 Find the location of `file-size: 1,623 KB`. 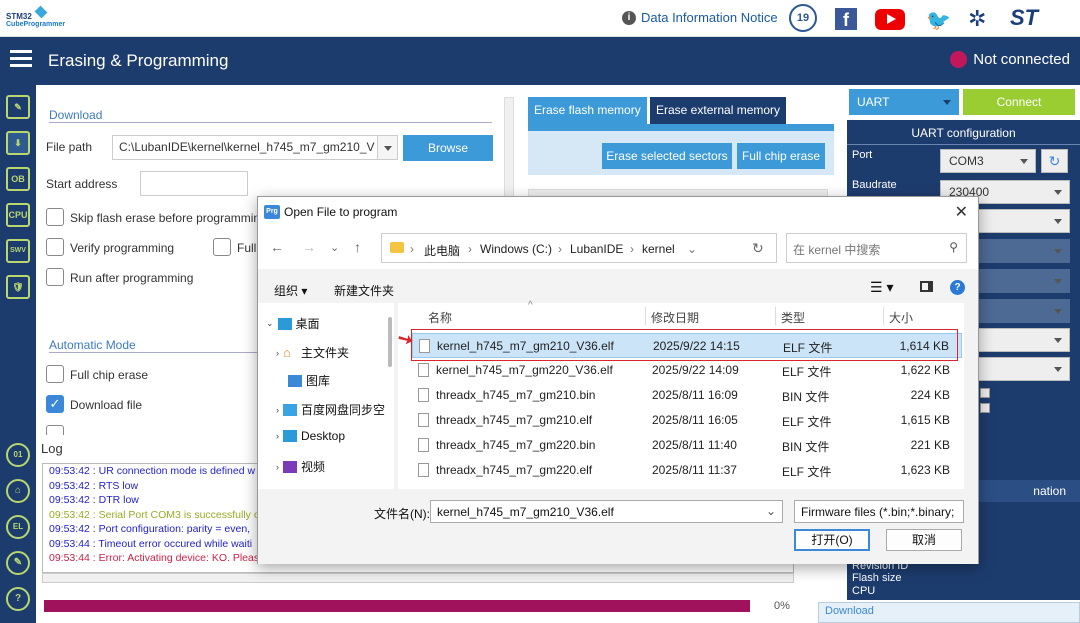

file-size: 1,623 KB is located at coordinates (925, 470).